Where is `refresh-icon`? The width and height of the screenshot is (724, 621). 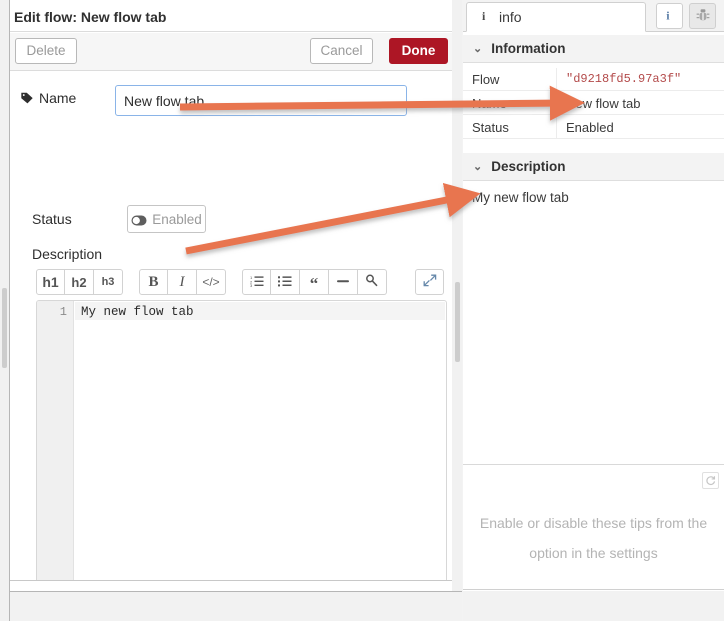 refresh-icon is located at coordinates (710, 481).